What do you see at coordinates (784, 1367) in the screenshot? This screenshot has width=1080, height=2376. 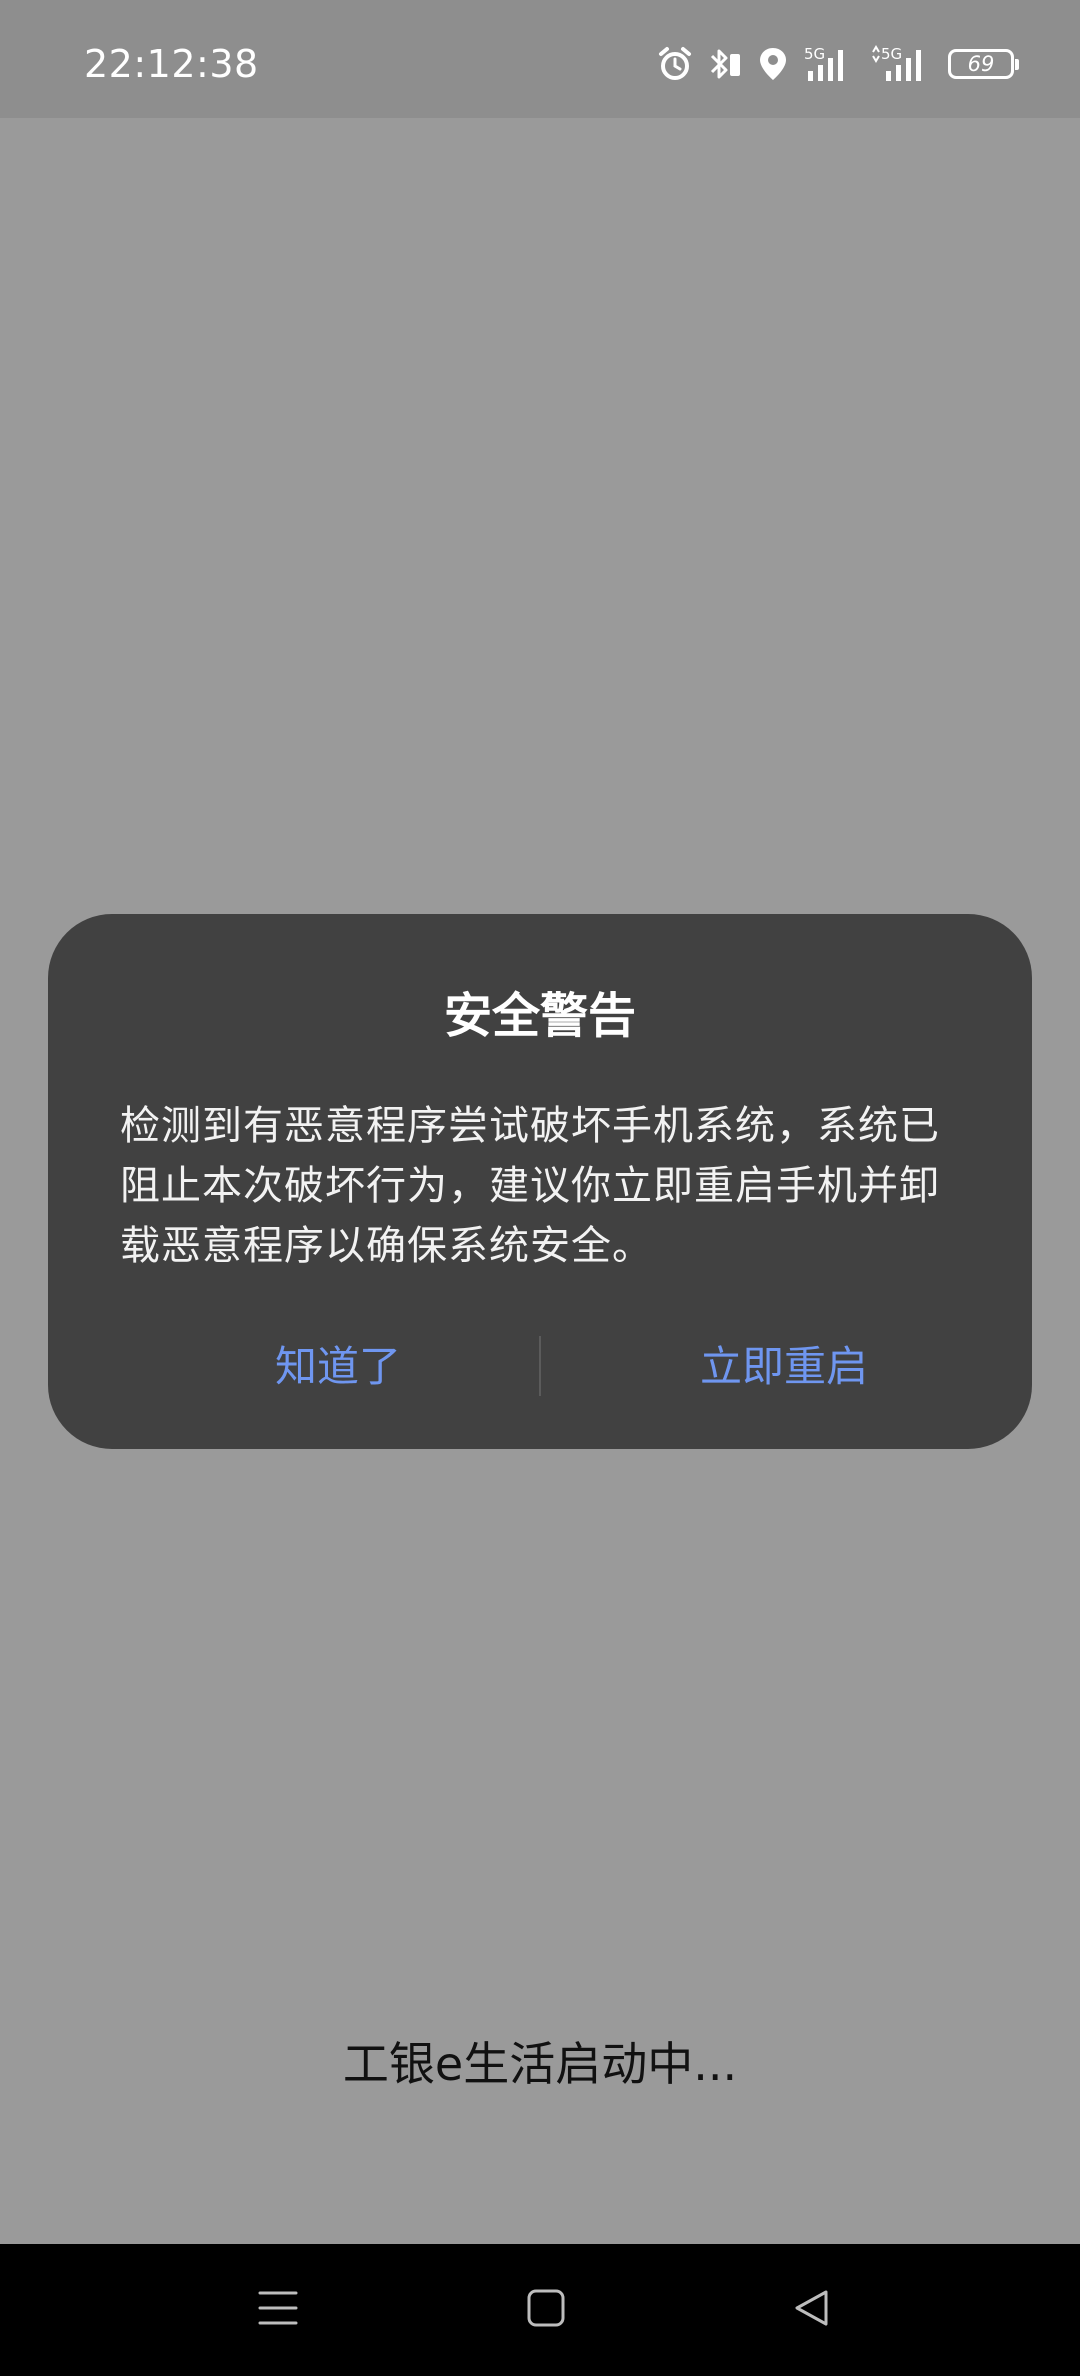 I see `restart-now-button: 立即重启` at bounding box center [784, 1367].